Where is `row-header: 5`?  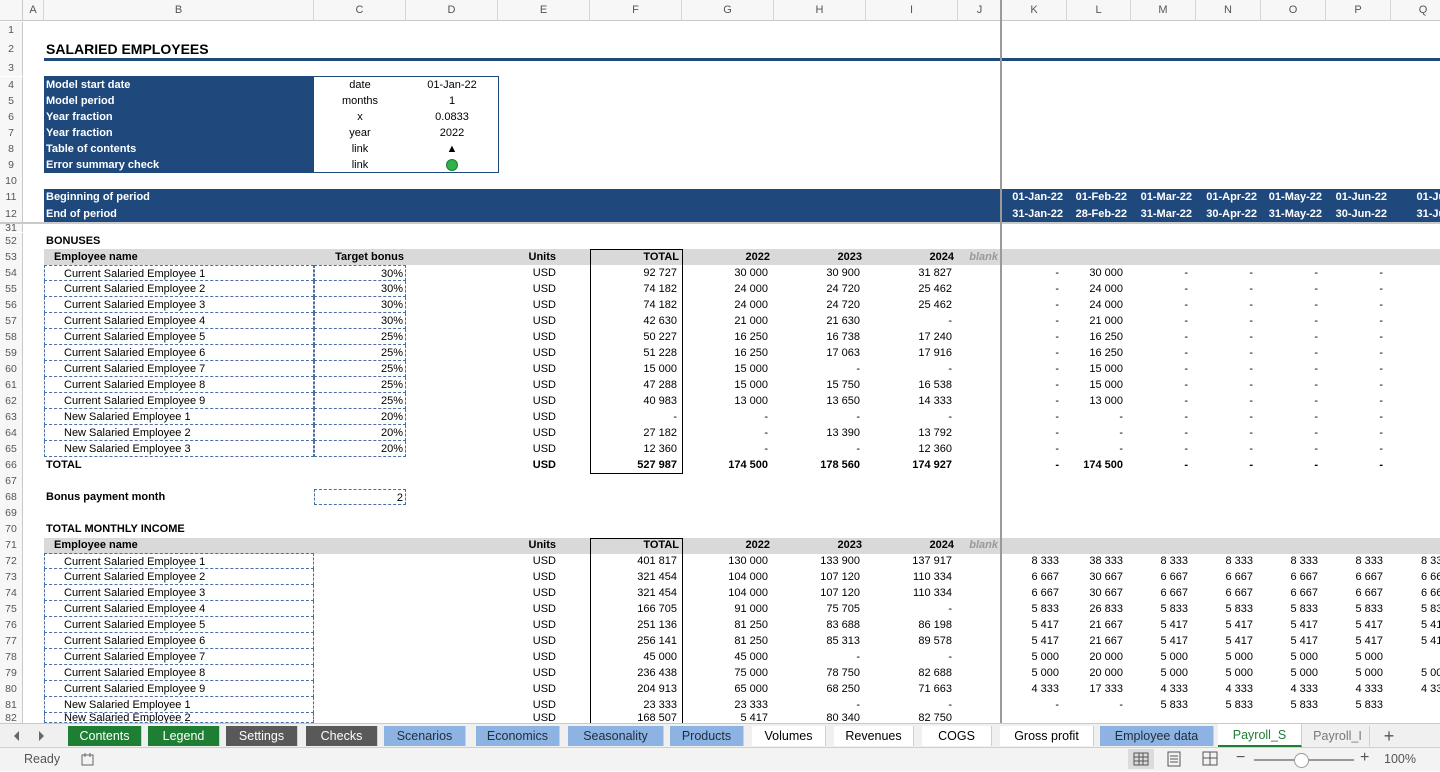 row-header: 5 is located at coordinates (11, 101).